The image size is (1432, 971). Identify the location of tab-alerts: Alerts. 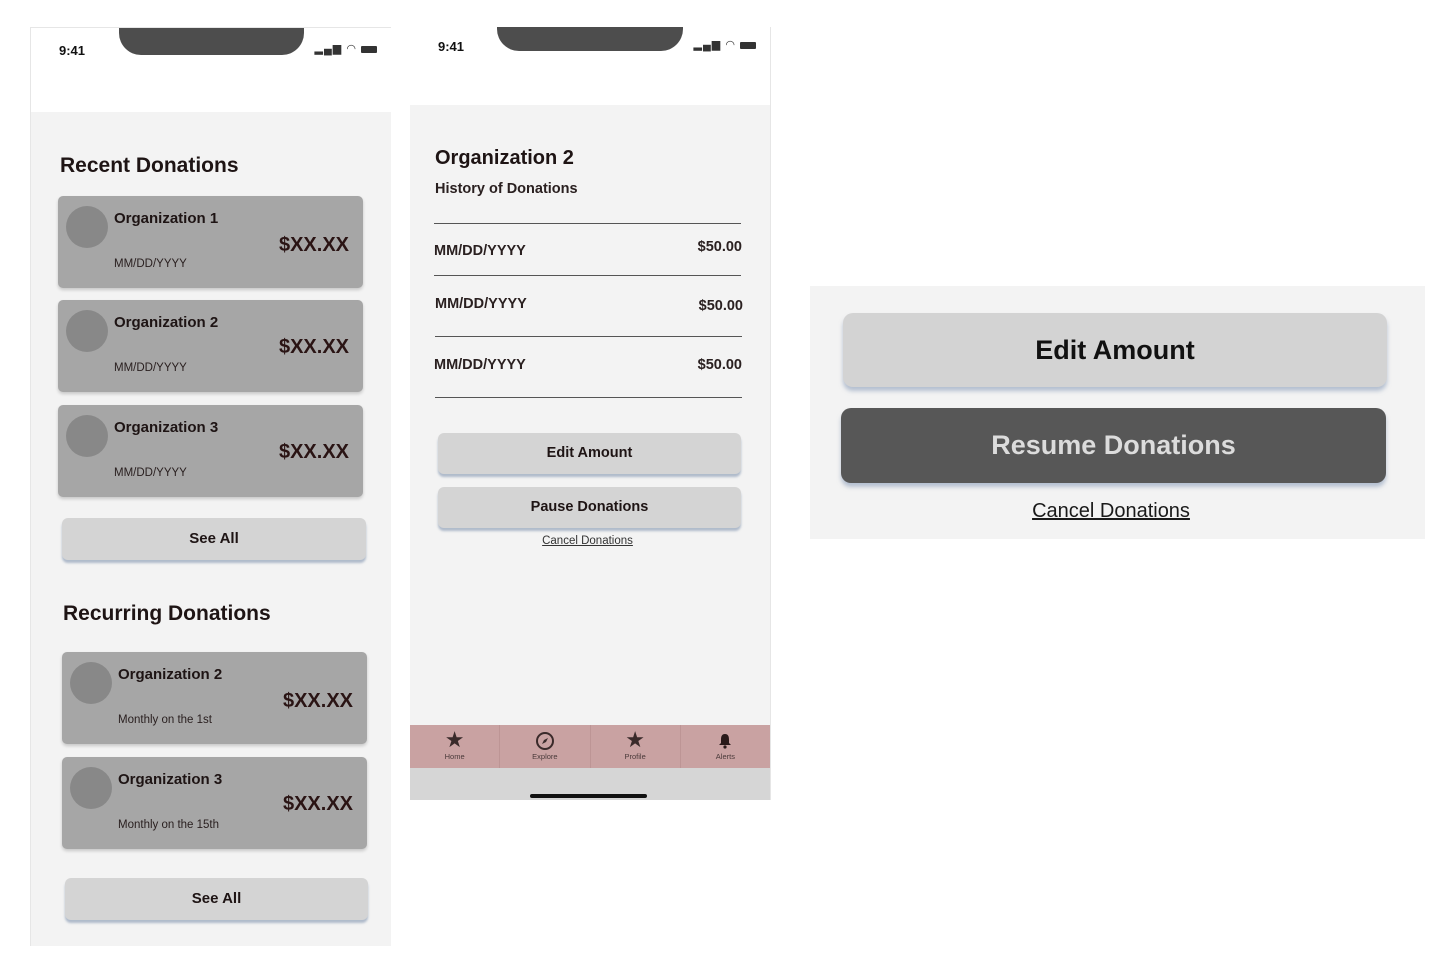
(725, 746).